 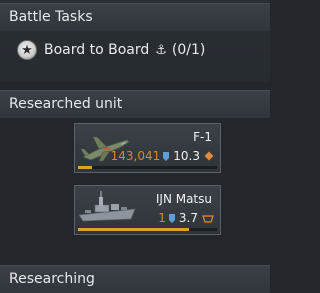 I want to click on research-points: 143,041, so click(x=135, y=156).